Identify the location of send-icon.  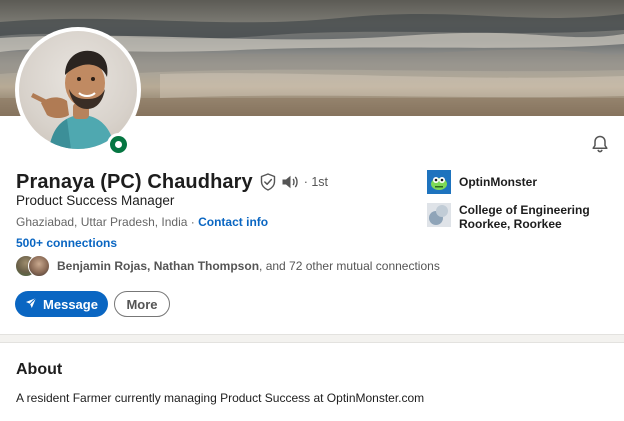
(31, 304).